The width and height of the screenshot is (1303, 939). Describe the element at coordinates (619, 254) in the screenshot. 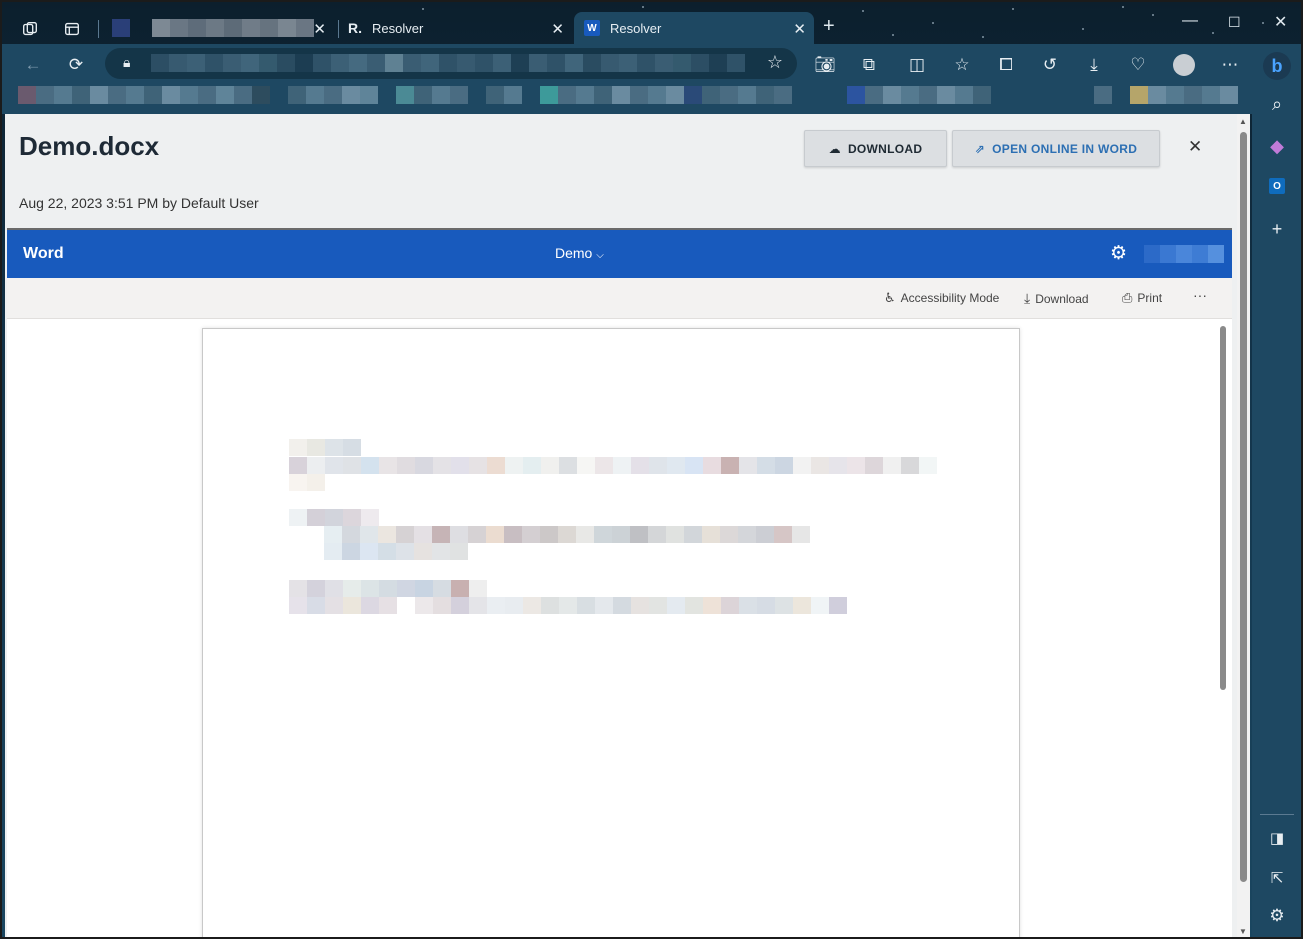

I see `word-header-bar: Word Demo ⌵ ⚙` at that location.